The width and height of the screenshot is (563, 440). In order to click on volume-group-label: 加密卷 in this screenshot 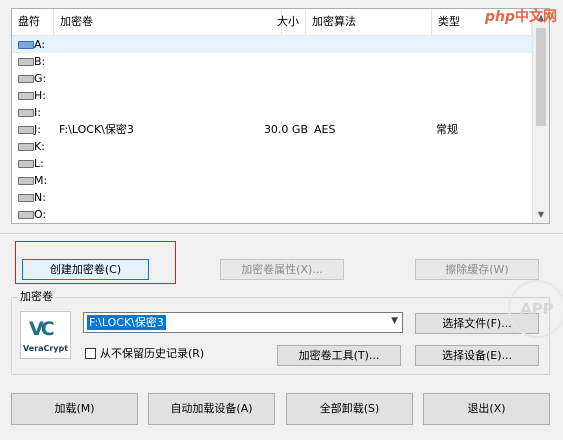, I will do `click(36, 297)`.